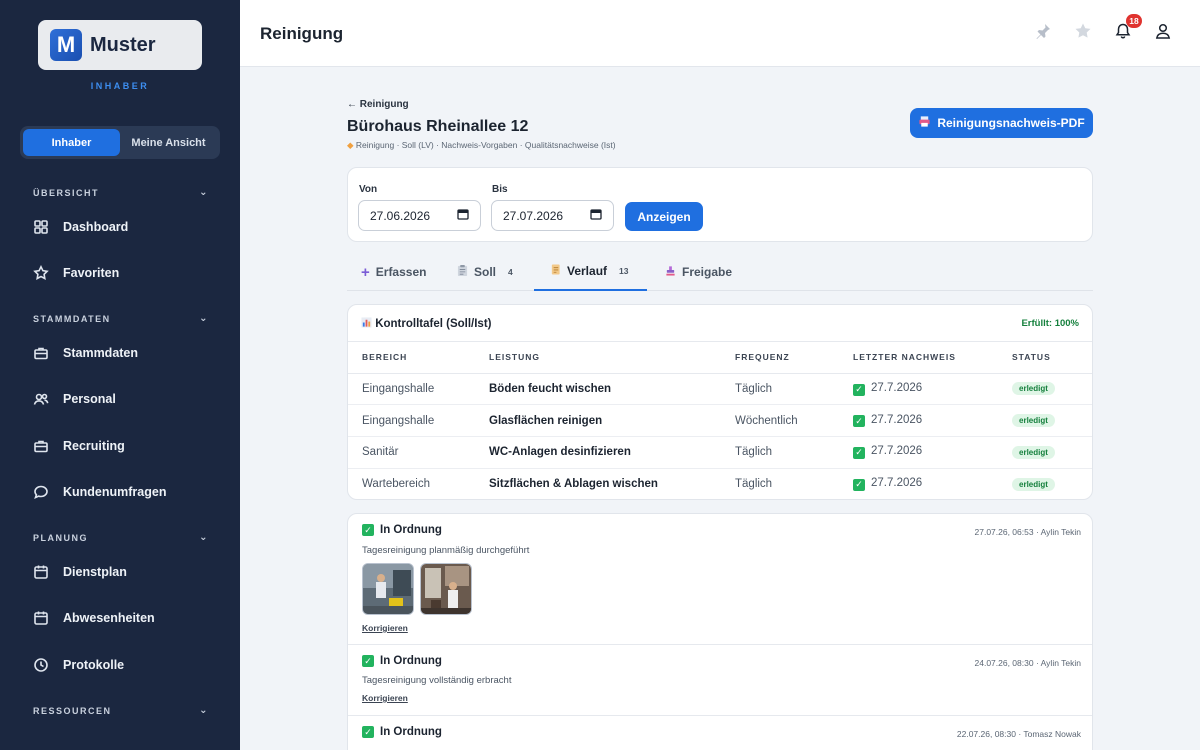 This screenshot has width=1200, height=750. What do you see at coordinates (89, 399) in the screenshot?
I see `sidebar-item-label: Personal` at bounding box center [89, 399].